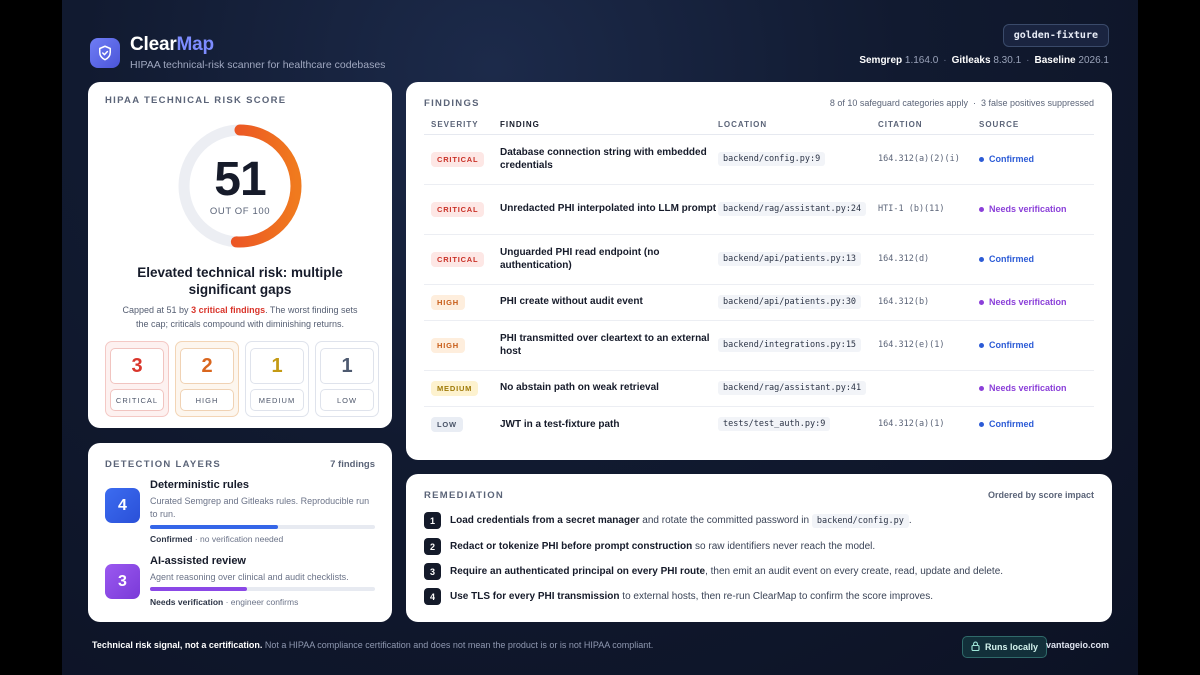 The height and width of the screenshot is (675, 1200). Describe the element at coordinates (464, 495) in the screenshot. I see `remediation-title: REMEDIATION` at that location.